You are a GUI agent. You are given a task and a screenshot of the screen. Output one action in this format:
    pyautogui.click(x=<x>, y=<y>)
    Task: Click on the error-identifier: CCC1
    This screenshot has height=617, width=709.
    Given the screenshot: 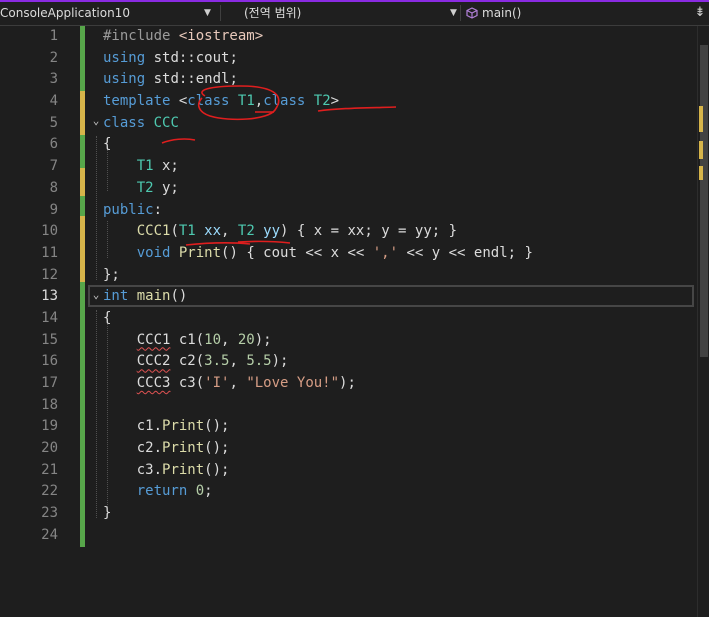 What is the action you would take?
    pyautogui.click(x=154, y=340)
    